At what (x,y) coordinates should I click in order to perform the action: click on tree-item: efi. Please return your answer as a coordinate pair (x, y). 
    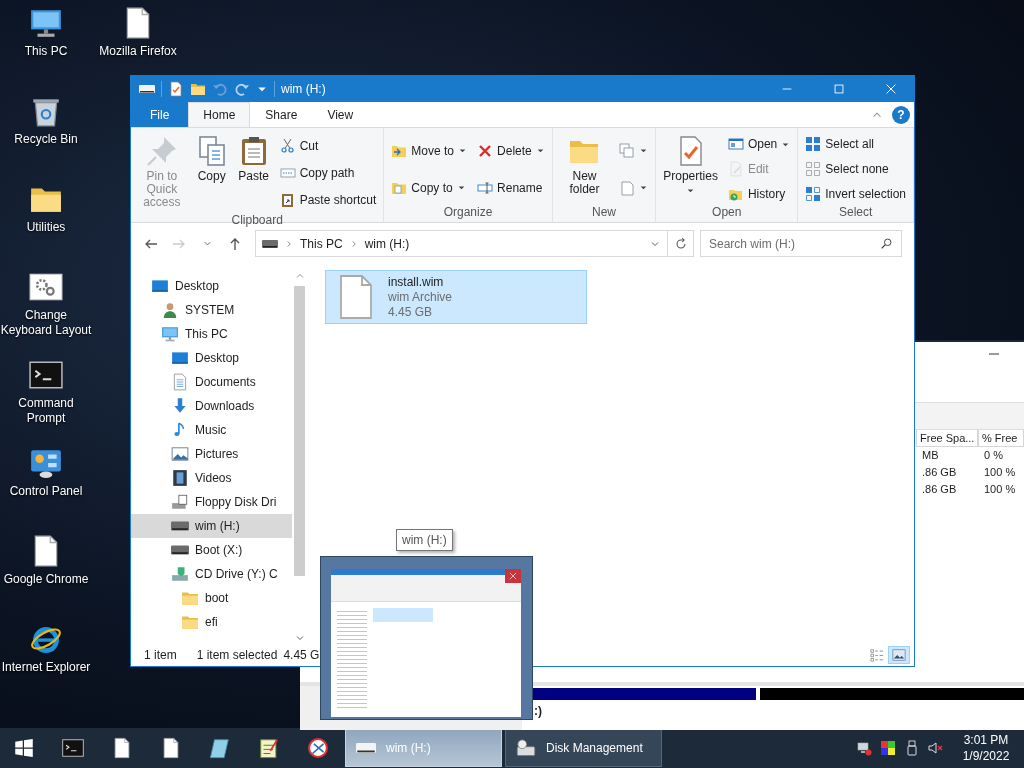
    Looking at the image, I should click on (211, 622).